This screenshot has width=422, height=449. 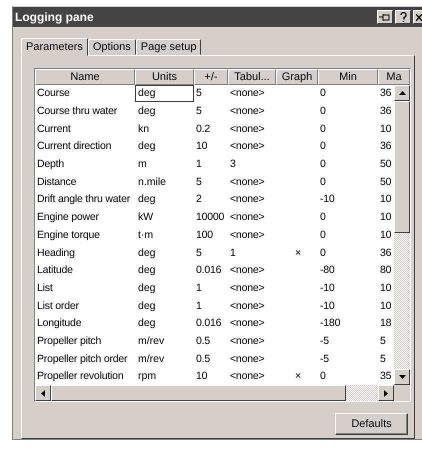 I want to click on table-cell-text: Course, so click(x=53, y=94).